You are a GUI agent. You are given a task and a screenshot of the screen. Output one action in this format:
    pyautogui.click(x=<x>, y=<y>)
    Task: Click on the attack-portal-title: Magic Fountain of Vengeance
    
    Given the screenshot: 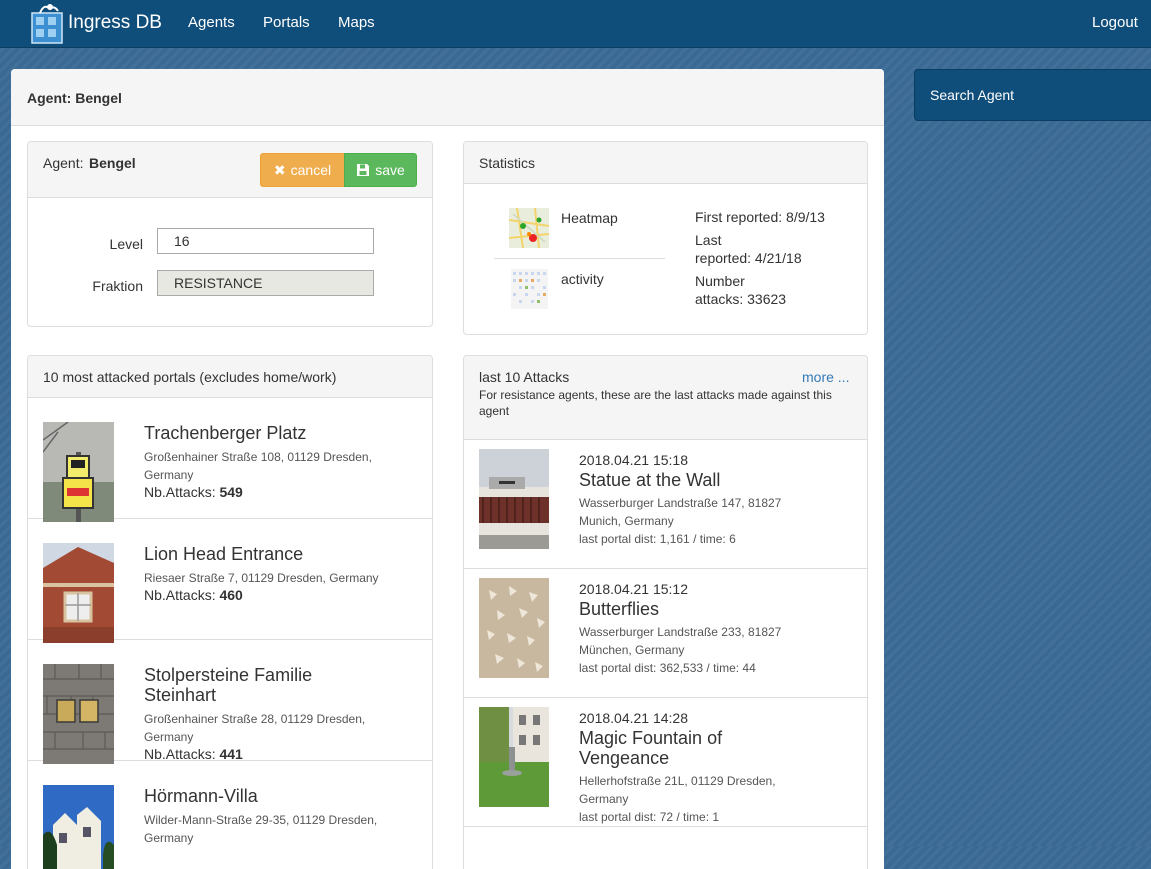 What is the action you would take?
    pyautogui.click(x=679, y=748)
    